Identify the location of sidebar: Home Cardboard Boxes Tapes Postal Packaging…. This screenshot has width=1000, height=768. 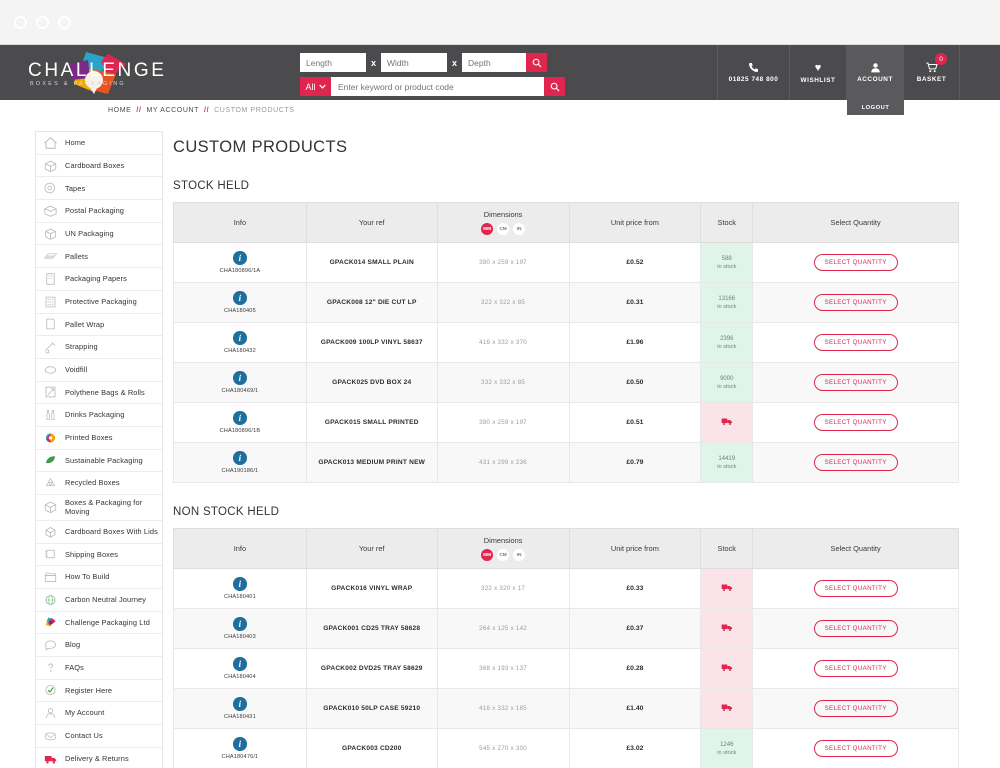
(81, 444).